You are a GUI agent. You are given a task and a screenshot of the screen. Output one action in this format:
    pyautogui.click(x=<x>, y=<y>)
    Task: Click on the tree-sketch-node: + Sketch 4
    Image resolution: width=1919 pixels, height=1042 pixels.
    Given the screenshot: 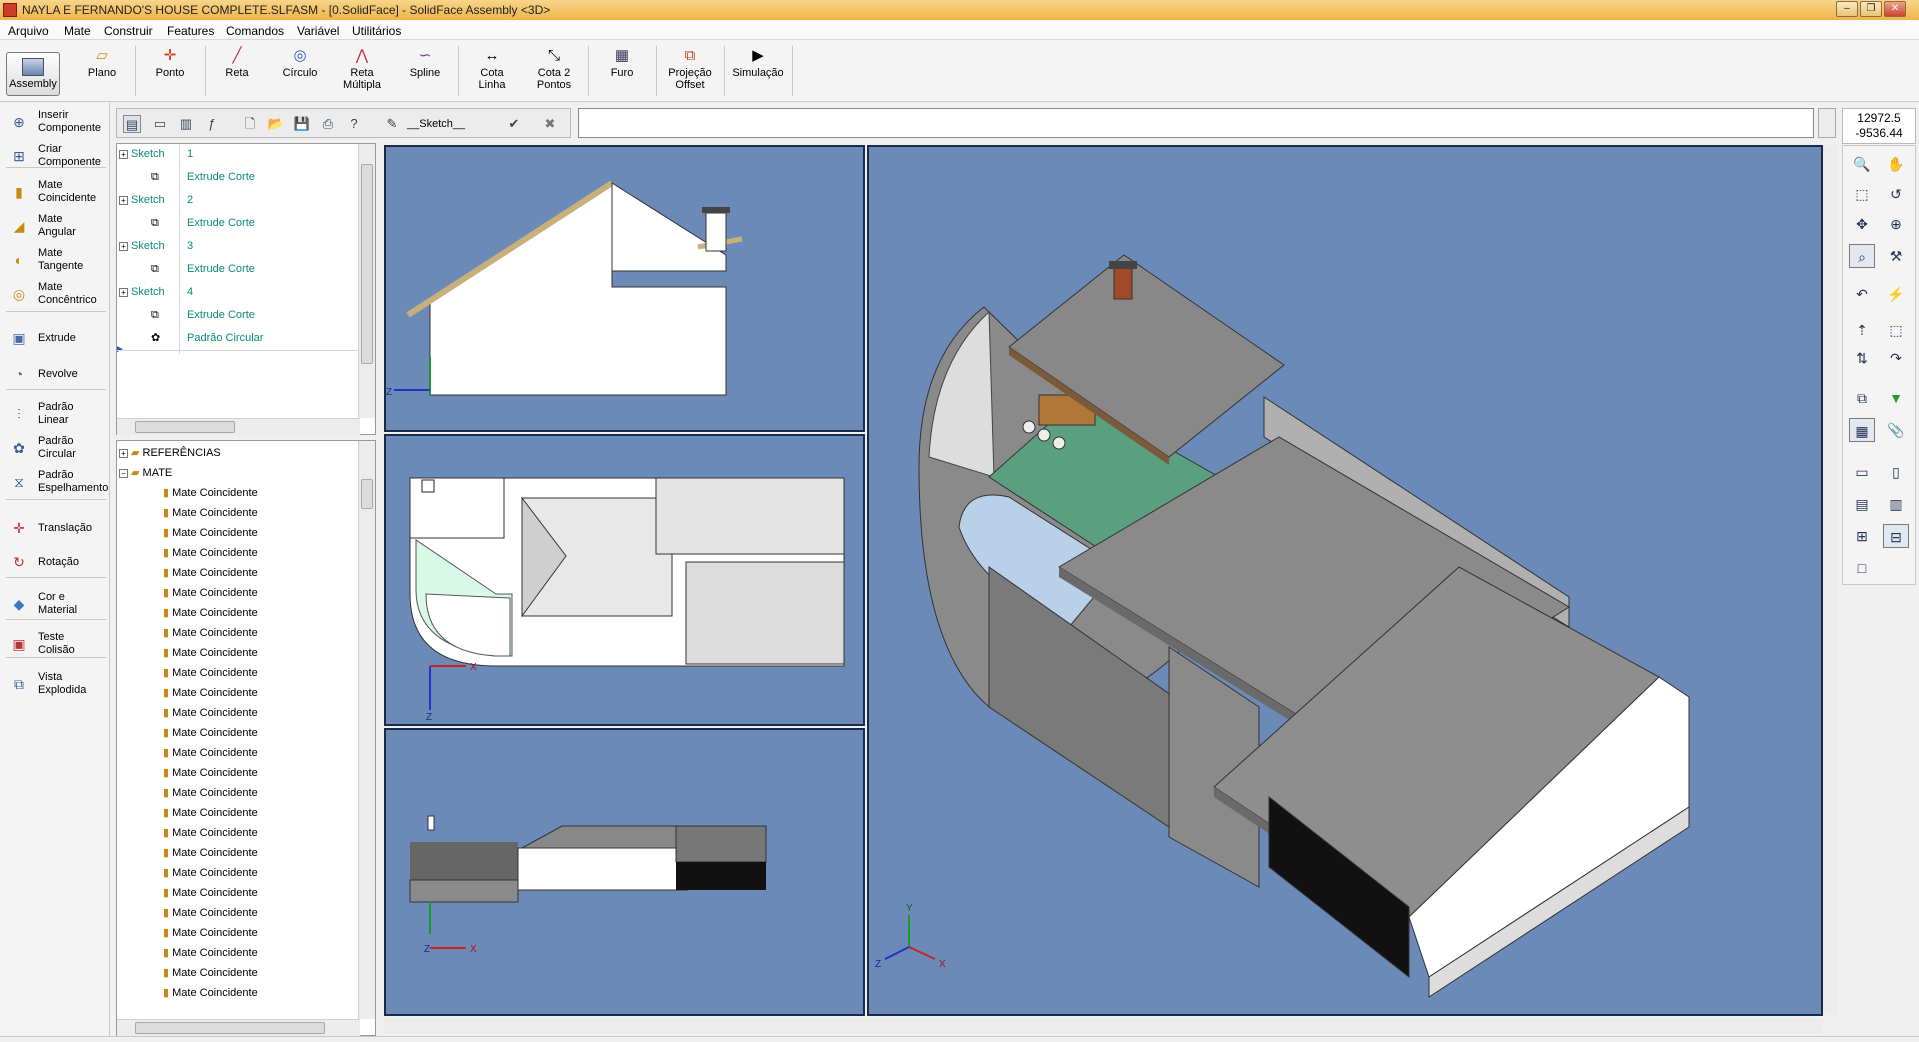 What is the action you would take?
    pyautogui.click(x=156, y=292)
    